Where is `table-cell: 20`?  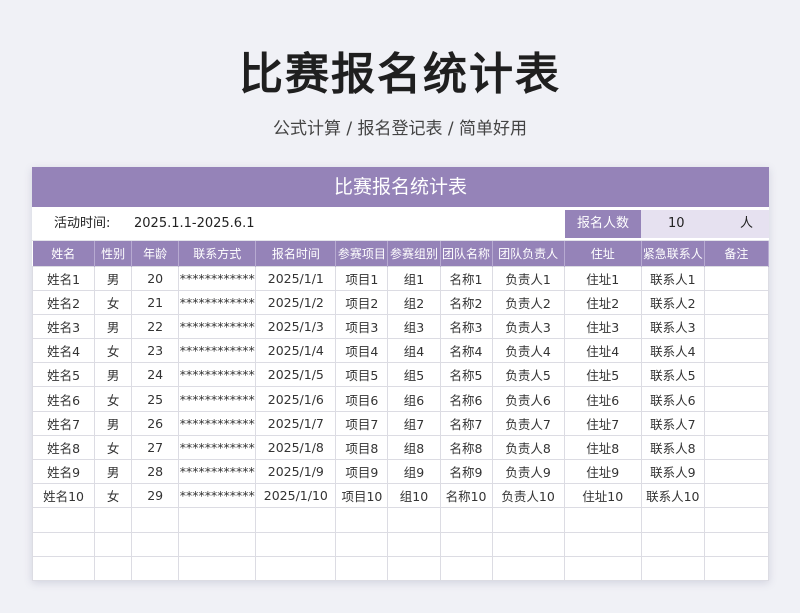 table-cell: 20 is located at coordinates (155, 278).